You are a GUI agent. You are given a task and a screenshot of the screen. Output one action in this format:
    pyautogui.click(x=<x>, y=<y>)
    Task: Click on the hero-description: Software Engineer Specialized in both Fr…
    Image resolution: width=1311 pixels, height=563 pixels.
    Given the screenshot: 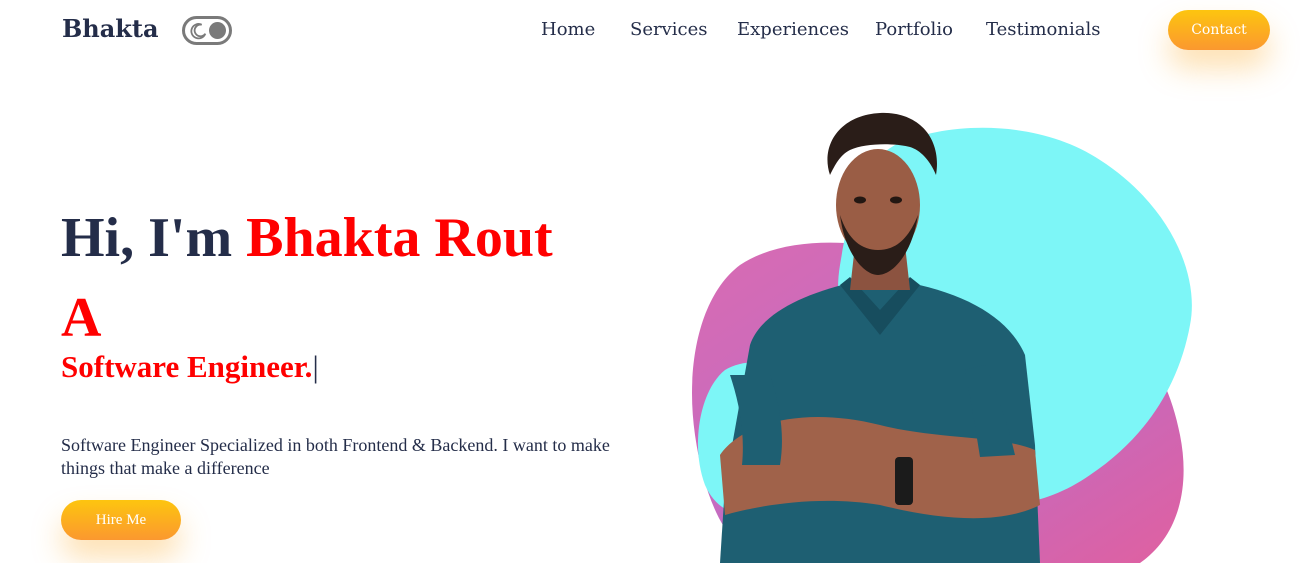 What is the action you would take?
    pyautogui.click(x=335, y=456)
    